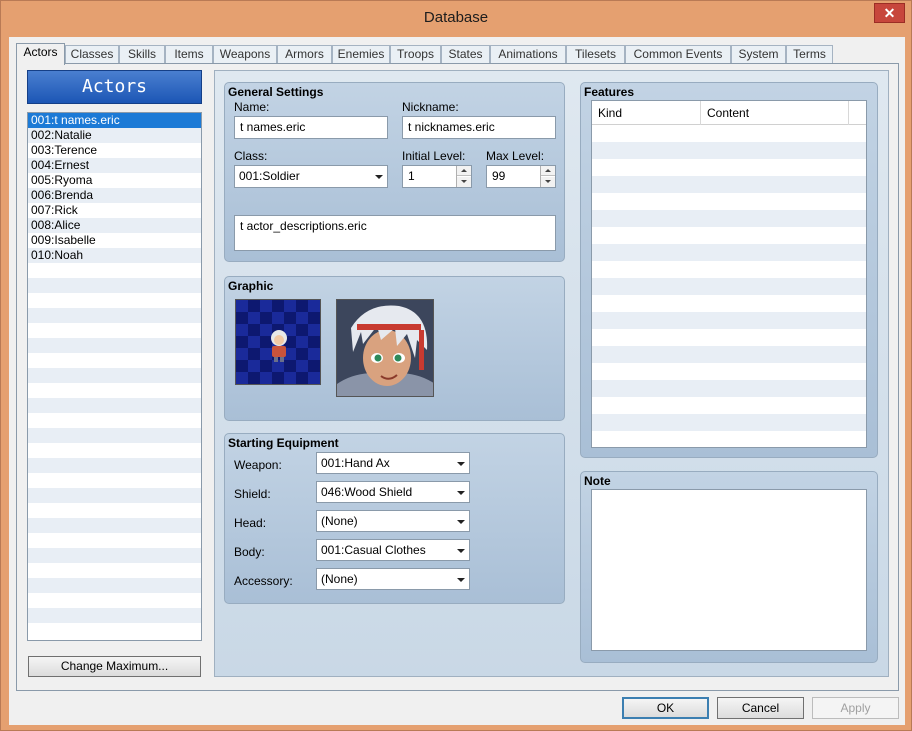  I want to click on character-sprite-image, so click(278, 342).